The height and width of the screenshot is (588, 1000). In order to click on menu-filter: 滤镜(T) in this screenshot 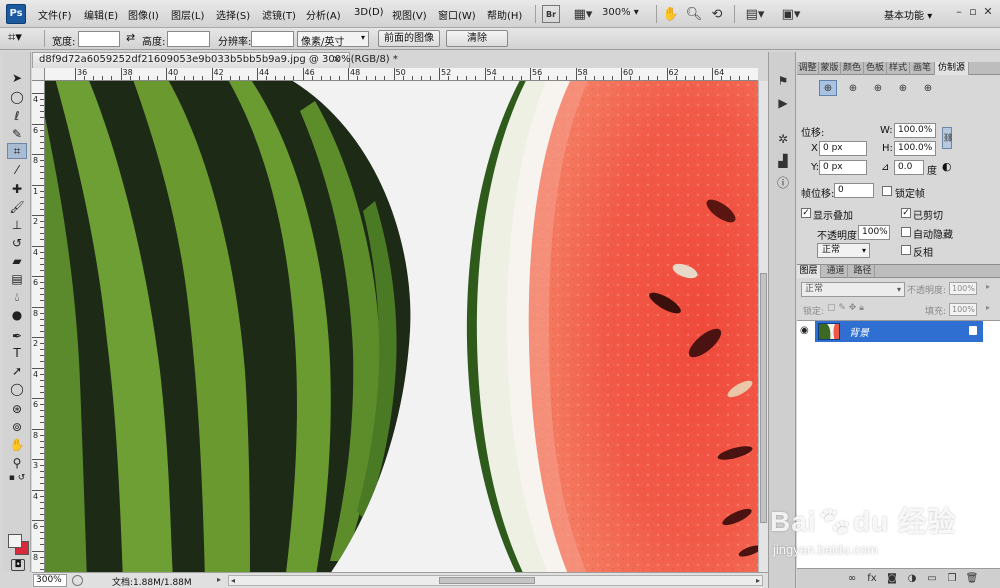, I will do `click(279, 14)`.